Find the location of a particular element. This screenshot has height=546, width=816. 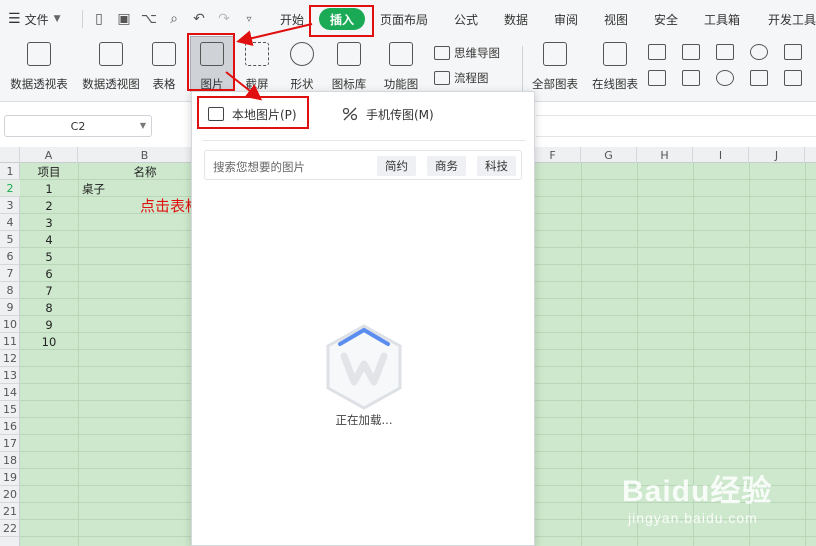

column-chart-icon is located at coordinates (657, 52).